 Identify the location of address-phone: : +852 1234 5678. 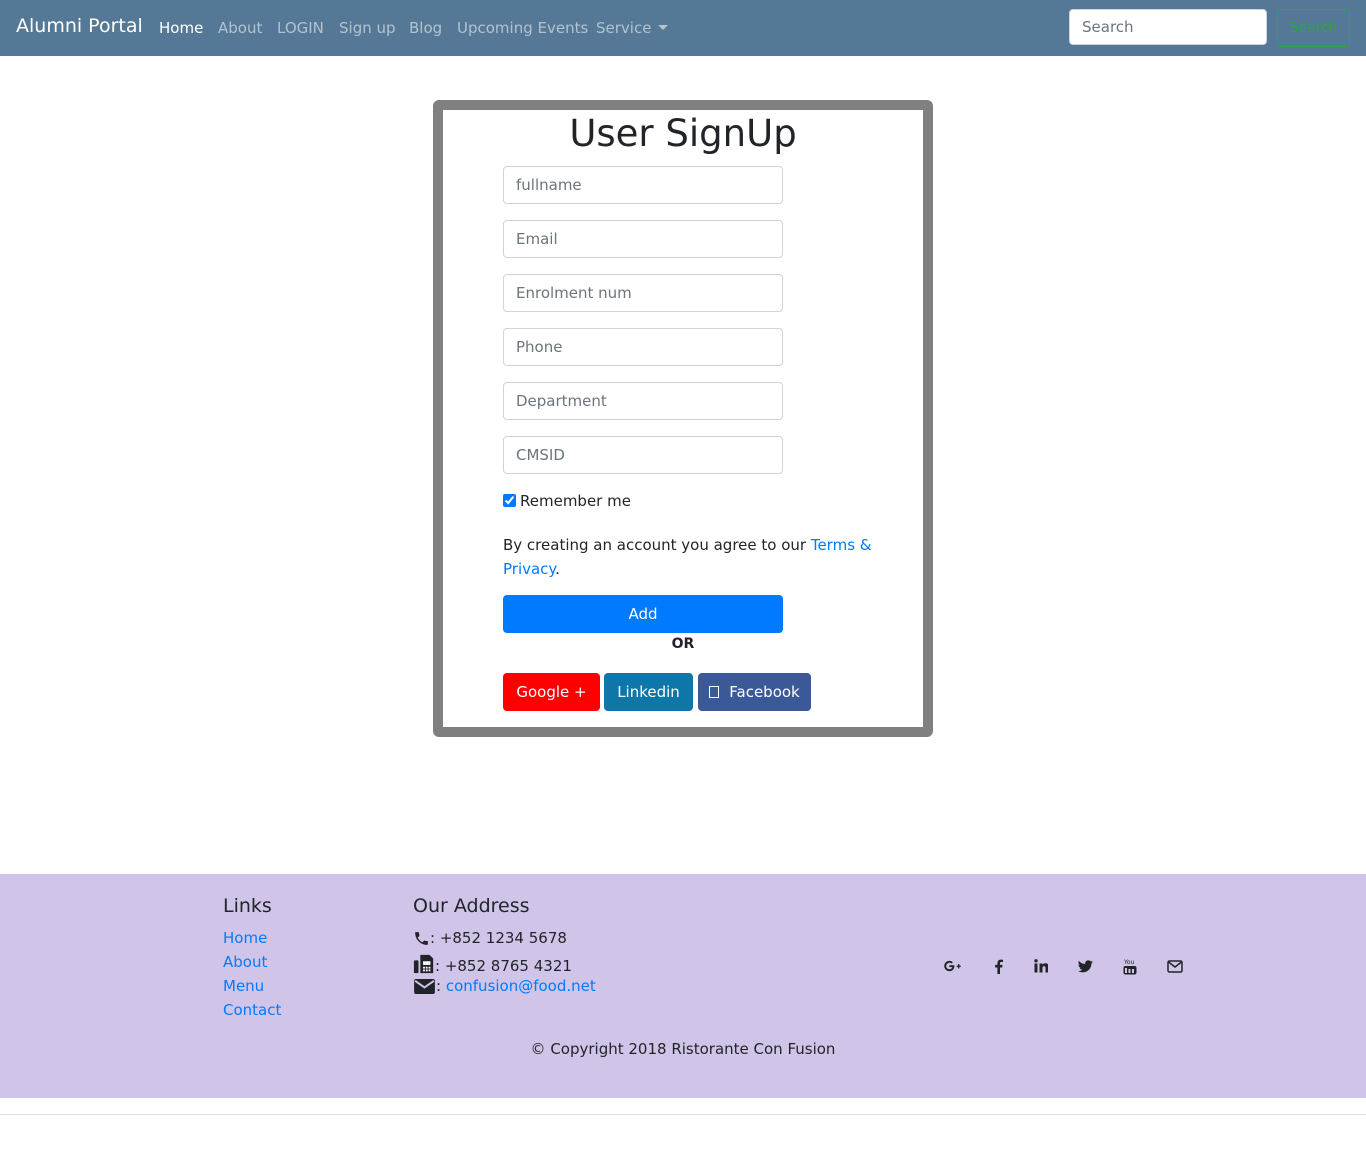
(490, 938).